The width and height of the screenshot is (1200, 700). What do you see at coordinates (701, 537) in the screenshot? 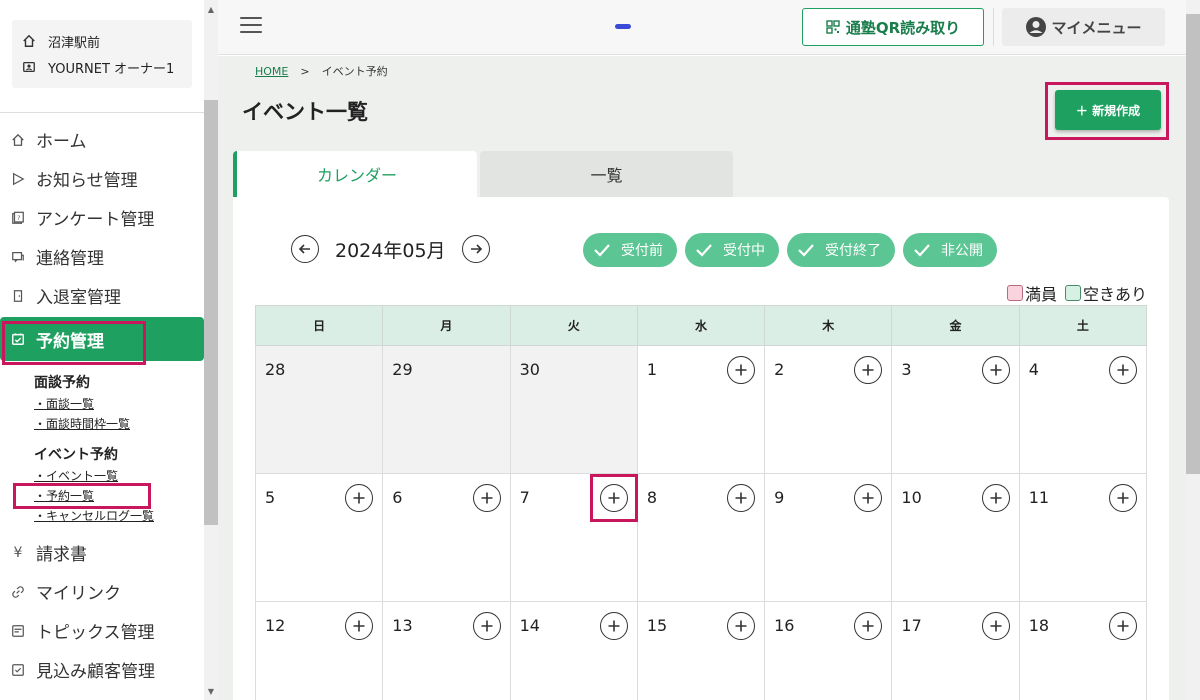
I see `calendar-day-cell: 8` at bounding box center [701, 537].